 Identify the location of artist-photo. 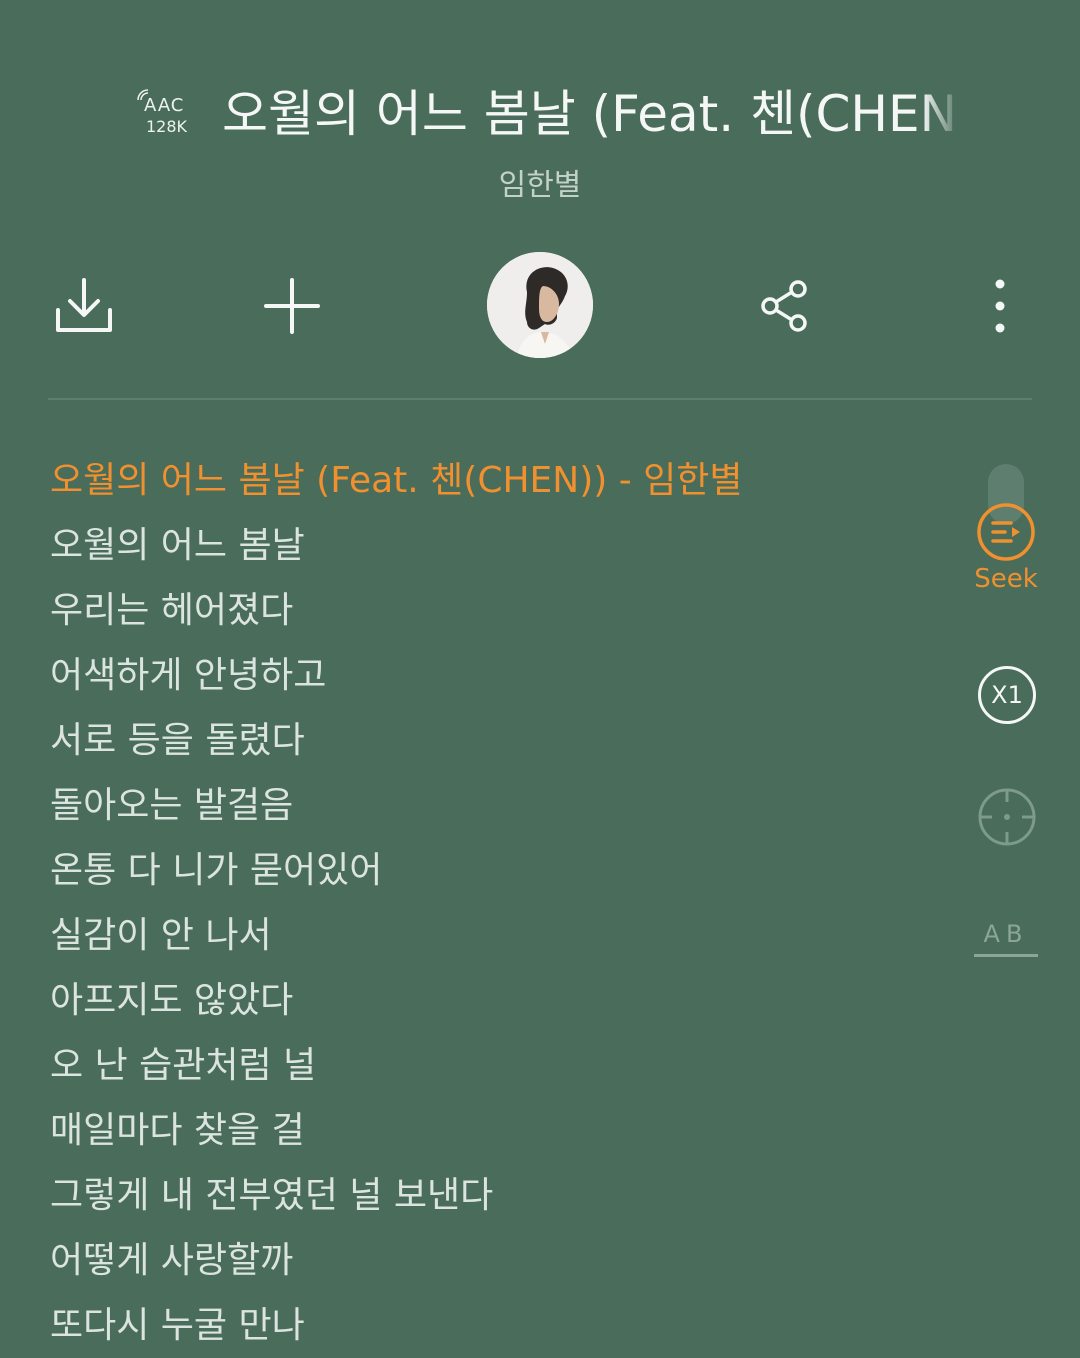
(540, 305).